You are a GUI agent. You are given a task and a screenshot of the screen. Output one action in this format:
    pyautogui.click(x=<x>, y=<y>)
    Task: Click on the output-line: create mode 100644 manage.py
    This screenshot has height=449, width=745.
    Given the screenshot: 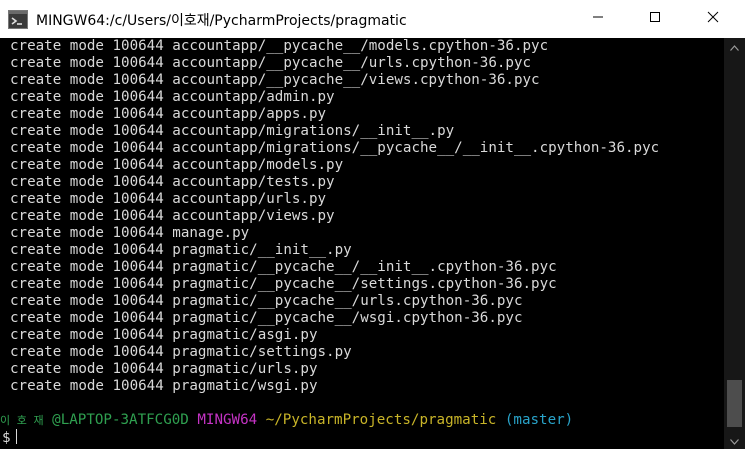 What is the action you would take?
    pyautogui.click(x=130, y=233)
    